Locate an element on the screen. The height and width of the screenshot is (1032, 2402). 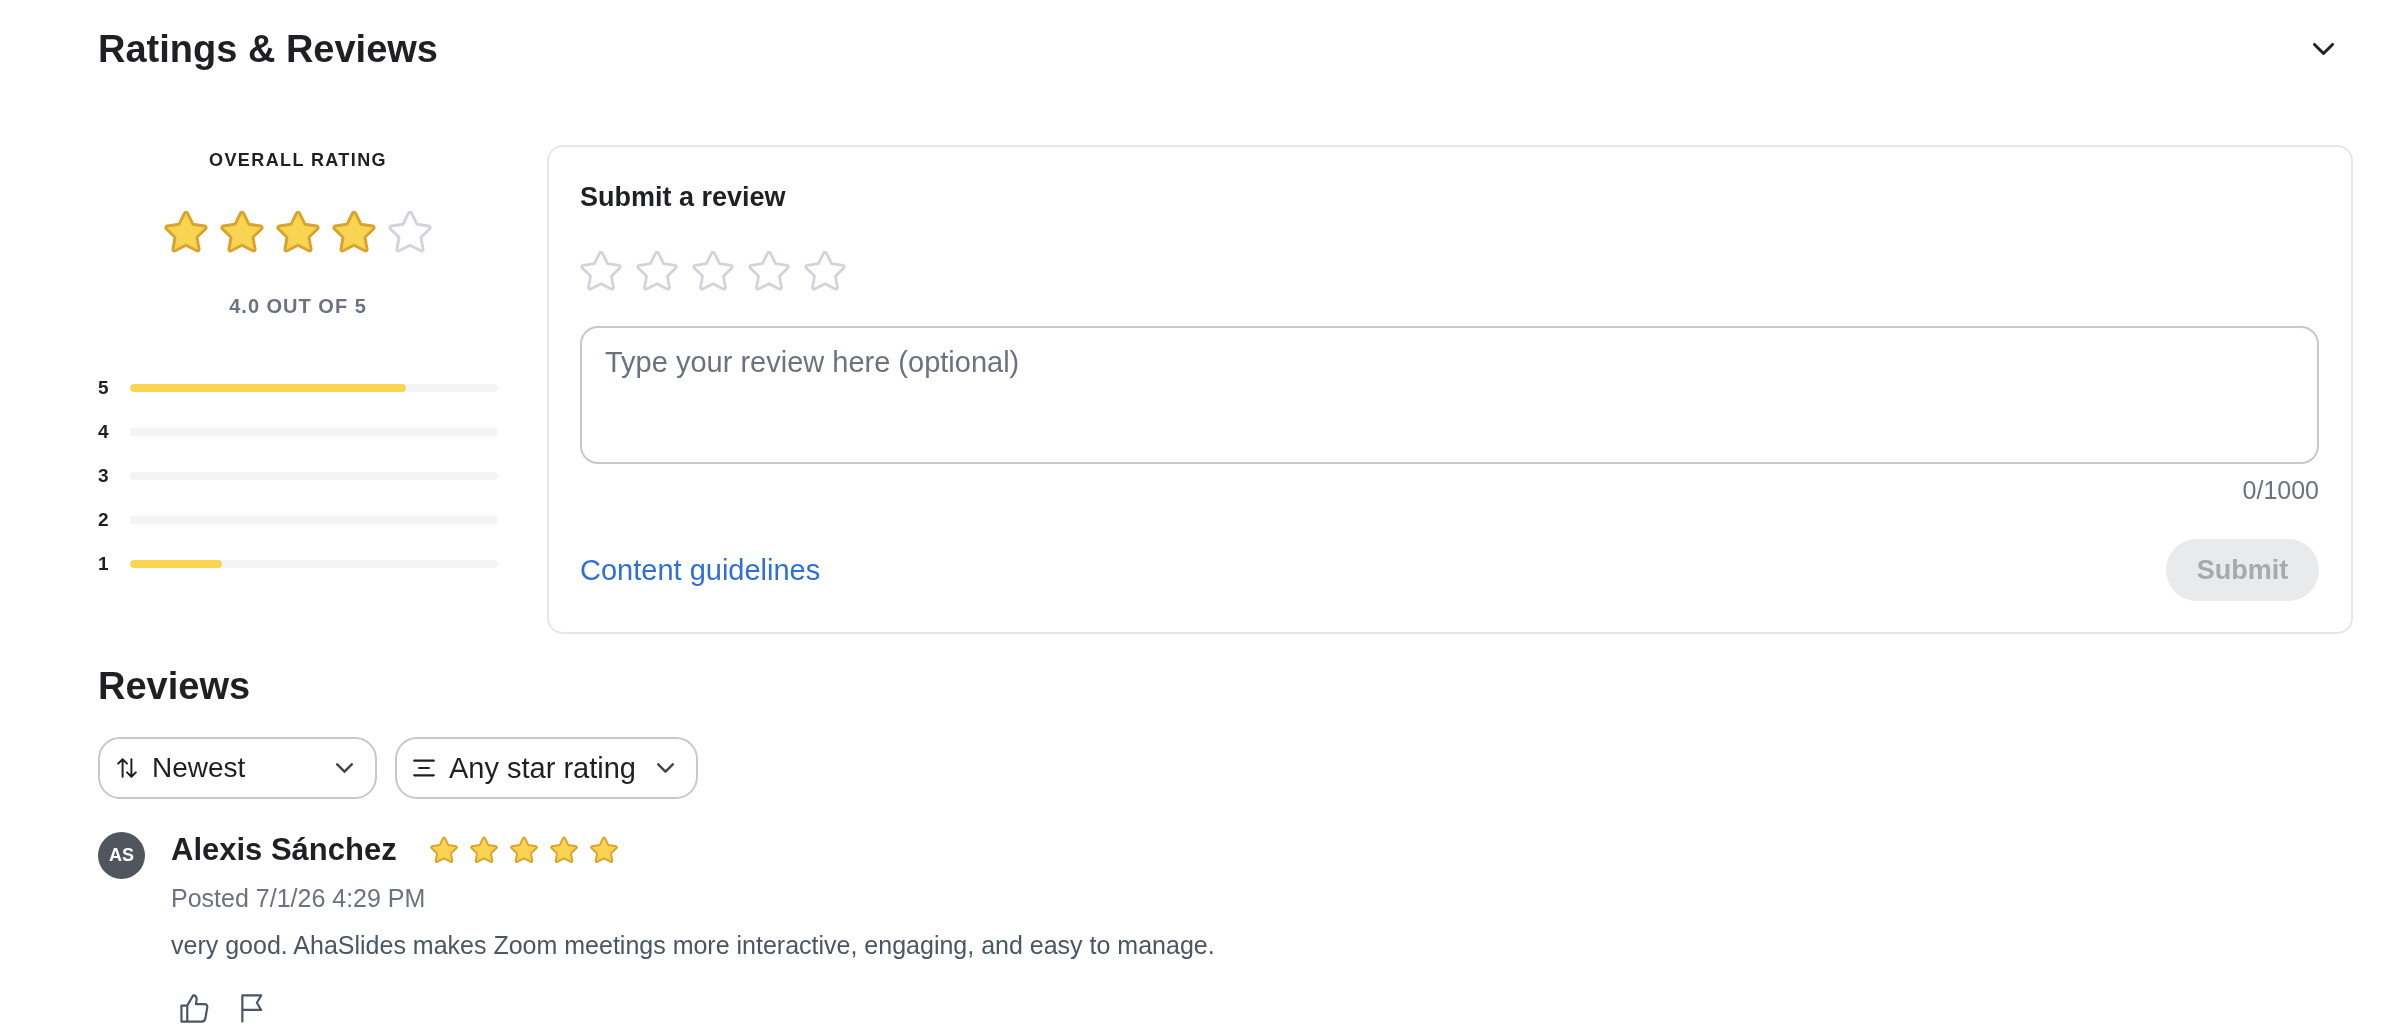
posted-date: Posted 7/1/26 4:29 PM is located at coordinates (298, 898).